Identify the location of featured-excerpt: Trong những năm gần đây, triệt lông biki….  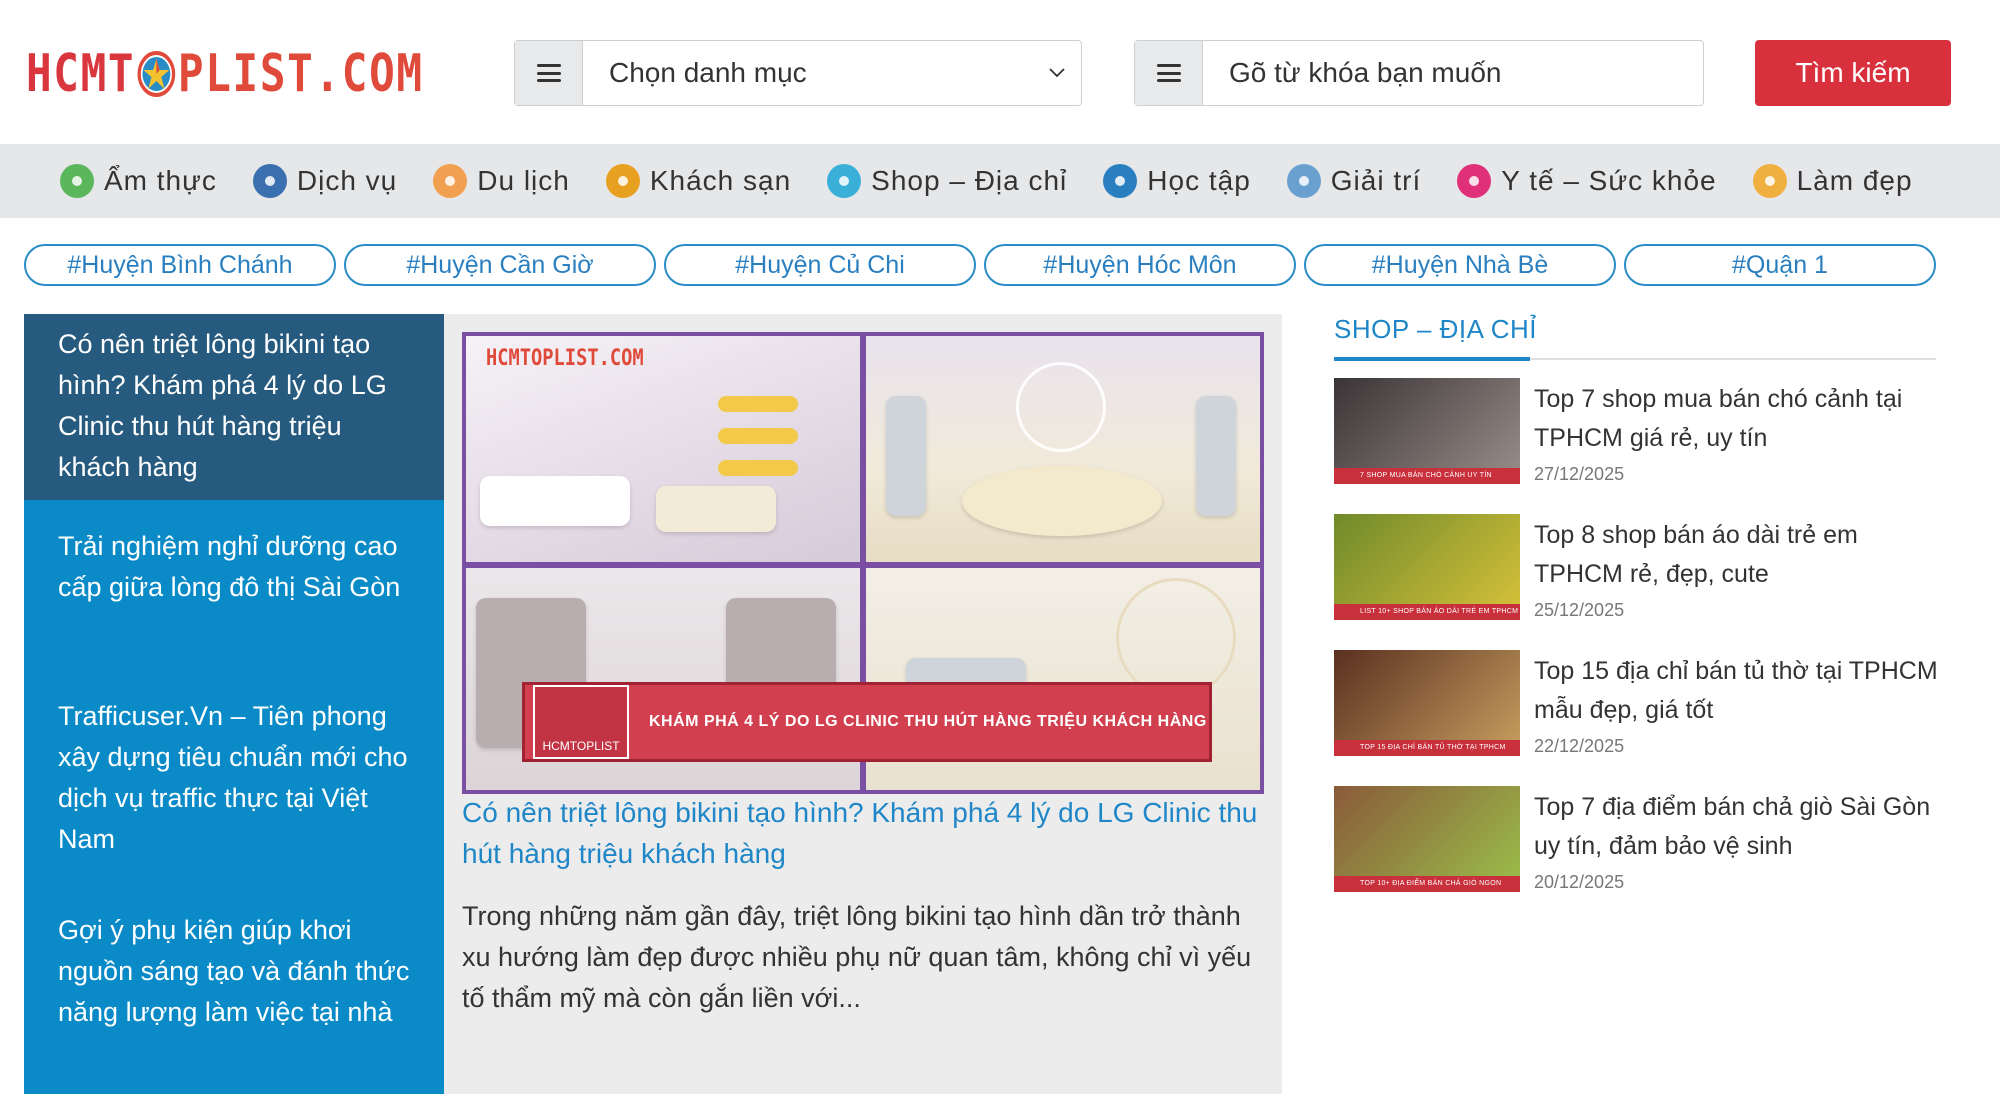
(857, 957).